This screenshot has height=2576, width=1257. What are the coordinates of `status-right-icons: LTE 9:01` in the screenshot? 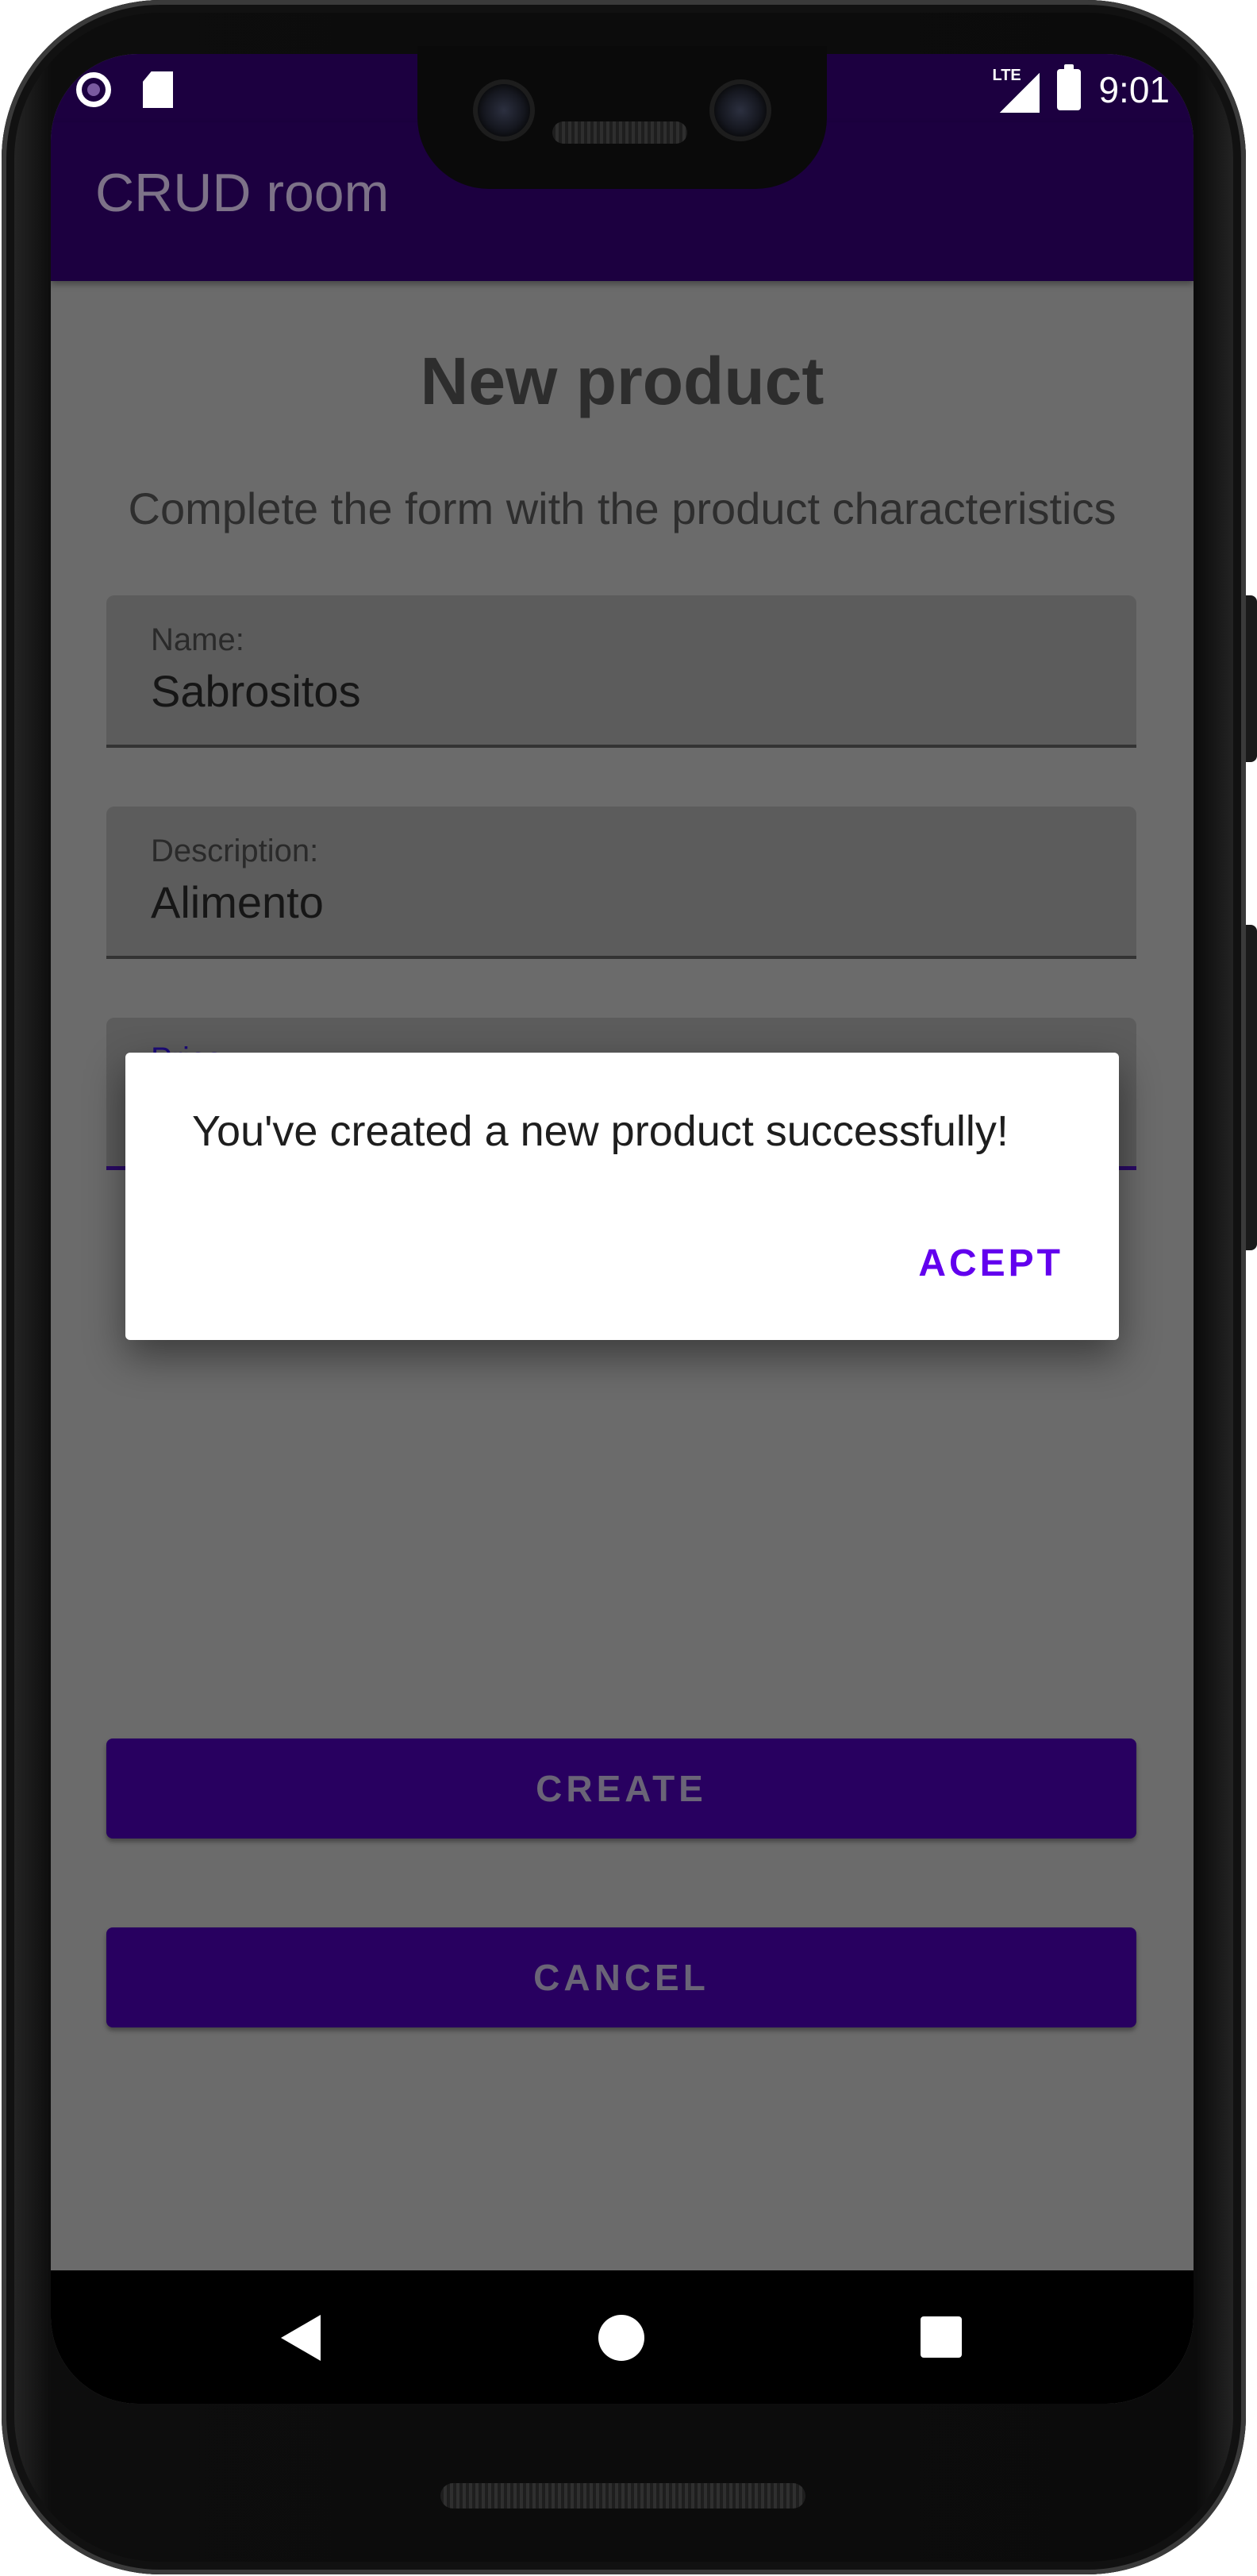 It's located at (1081, 88).